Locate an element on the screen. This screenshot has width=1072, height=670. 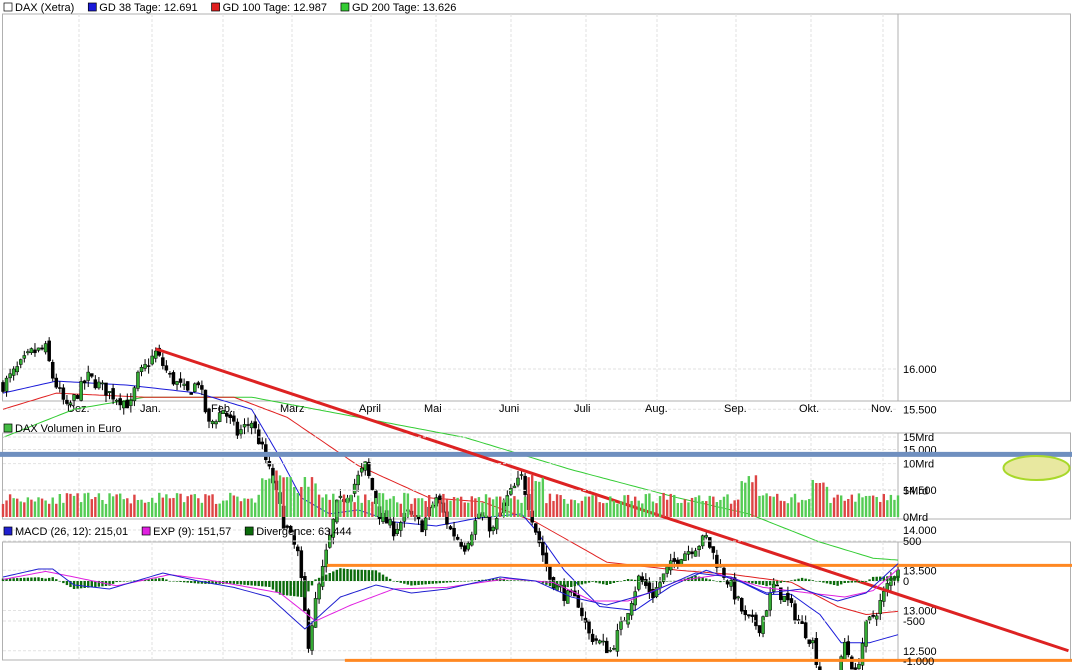
macd-legend-label-2: Divergence: 63,444 is located at coordinates (303, 532).